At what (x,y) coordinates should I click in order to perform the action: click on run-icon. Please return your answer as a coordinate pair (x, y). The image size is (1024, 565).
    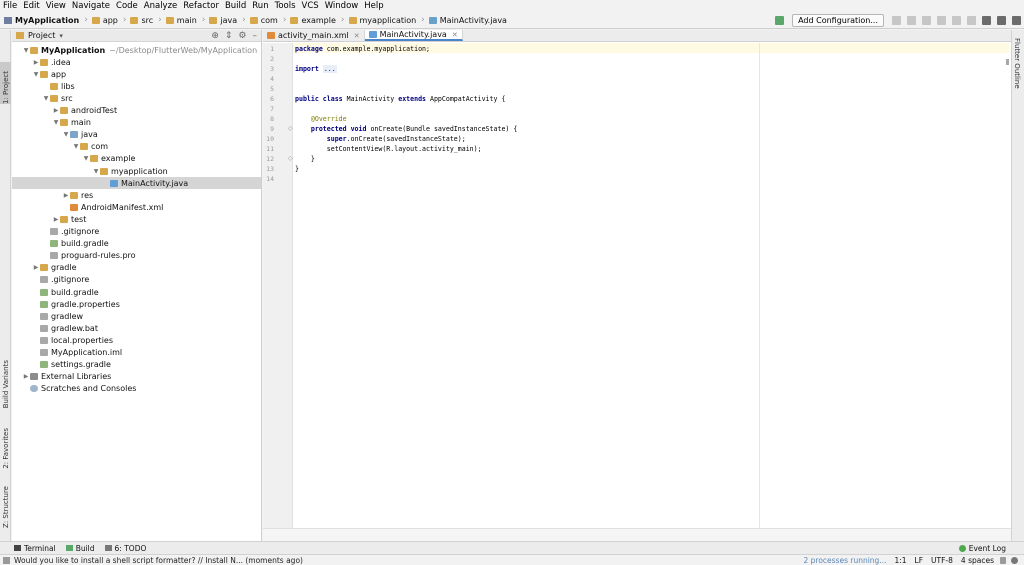
    Looking at the image, I should click on (896, 20).